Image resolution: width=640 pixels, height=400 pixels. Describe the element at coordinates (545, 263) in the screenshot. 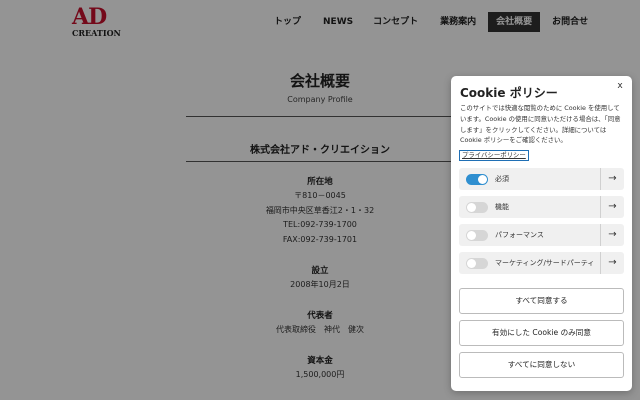

I see `cookie-category-label: マーケティング/サードパーティ` at that location.